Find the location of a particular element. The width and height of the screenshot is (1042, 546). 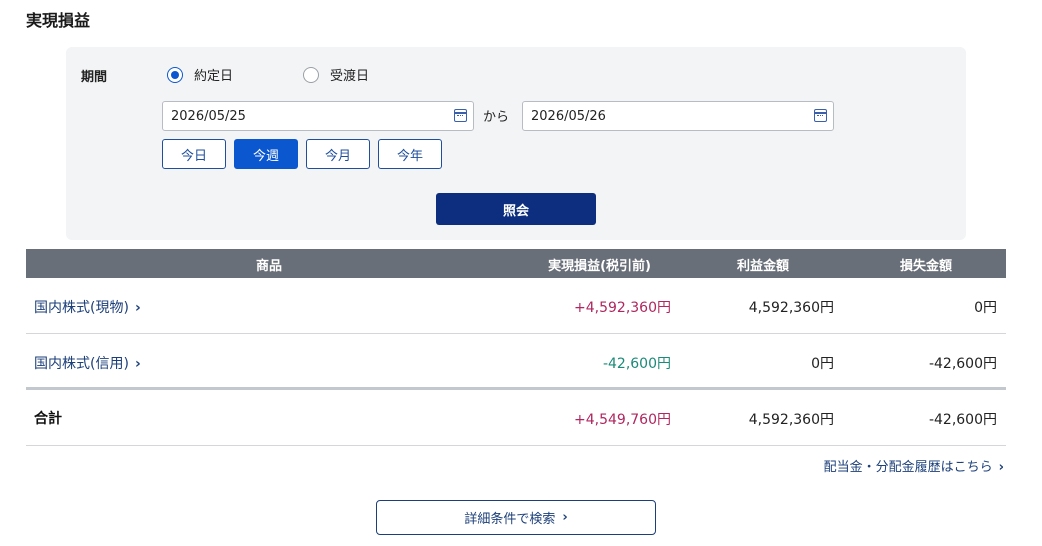

radio-checked-icon is located at coordinates (175, 74).